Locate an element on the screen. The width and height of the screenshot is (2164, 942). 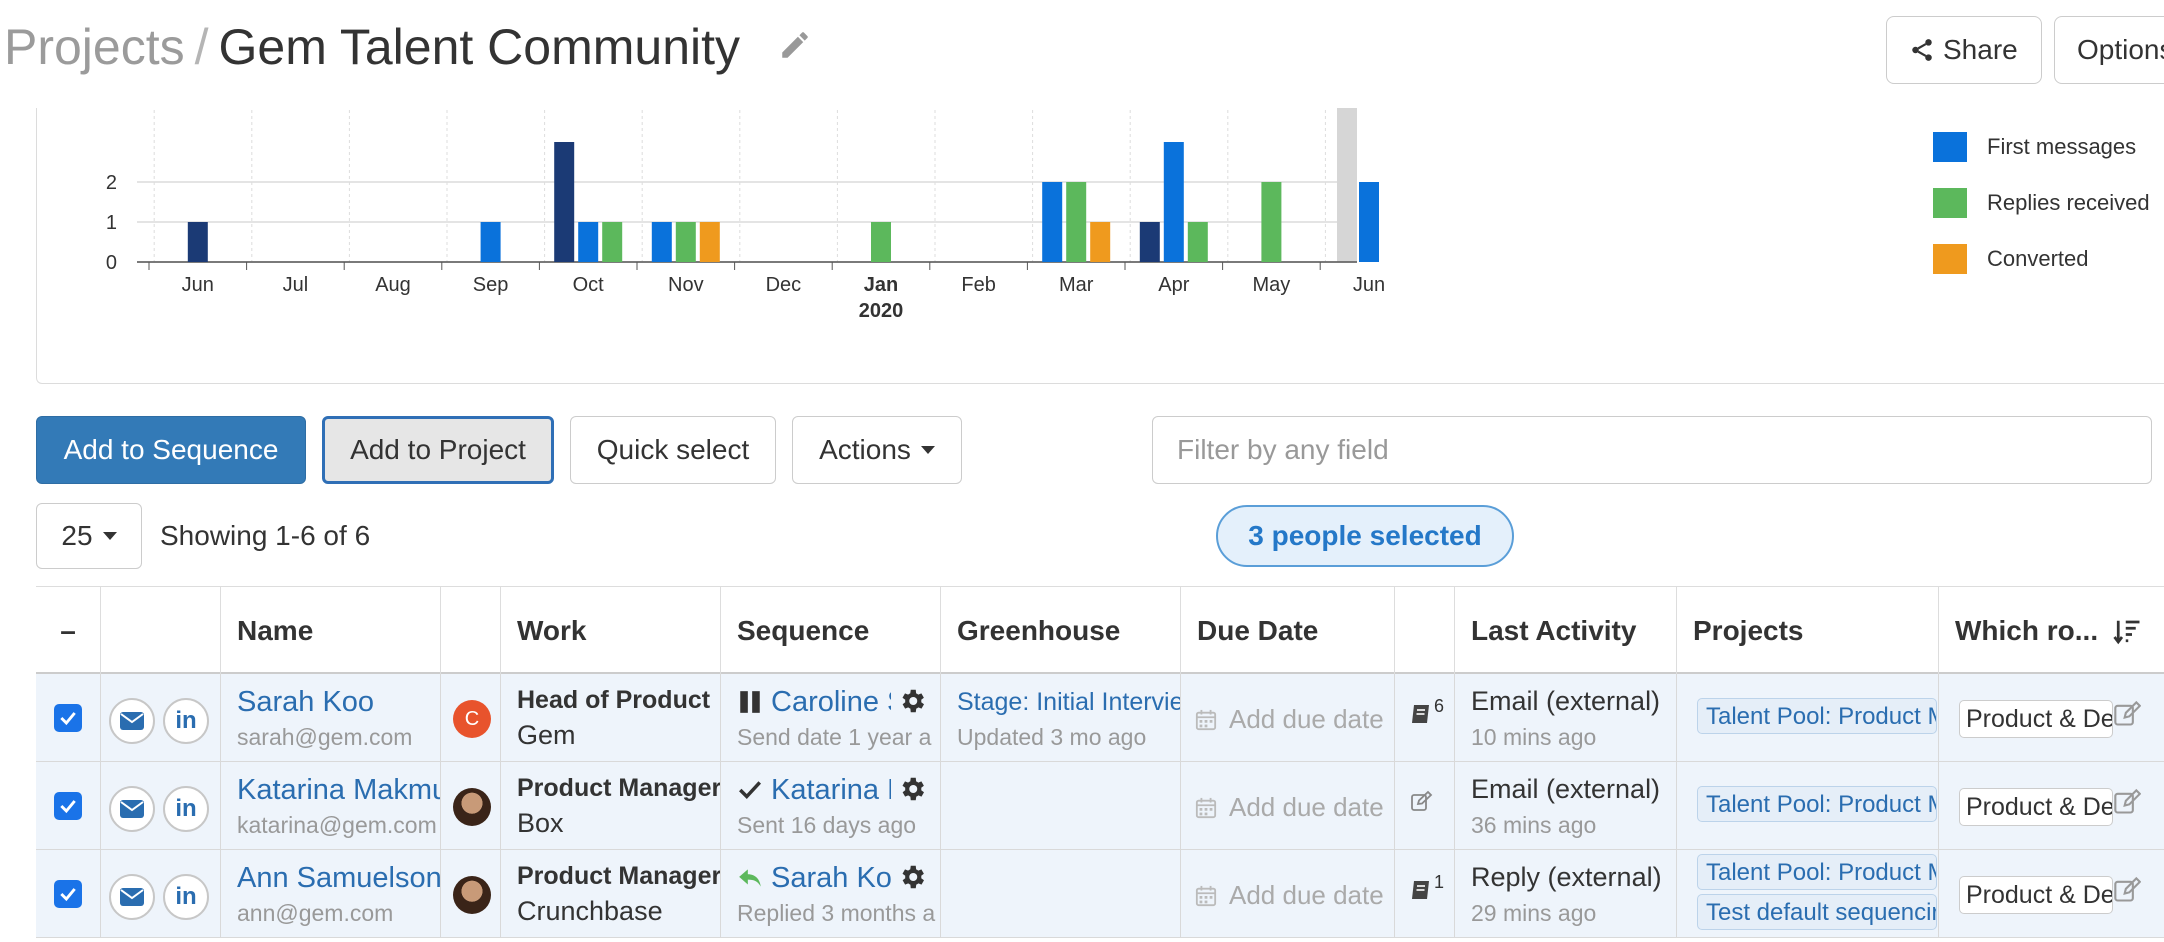
edit-title-pencil-icon is located at coordinates (795, 45).